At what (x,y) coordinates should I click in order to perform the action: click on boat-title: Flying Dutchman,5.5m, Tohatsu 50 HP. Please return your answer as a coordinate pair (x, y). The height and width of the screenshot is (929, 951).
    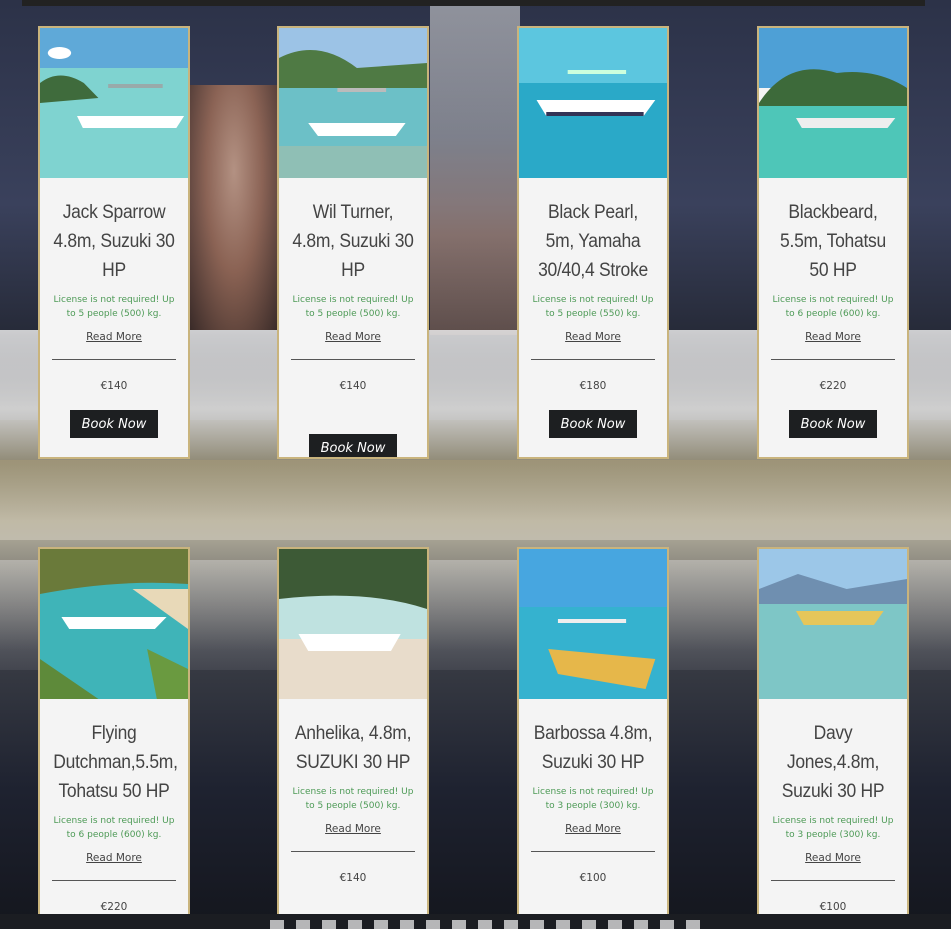
    Looking at the image, I should click on (115, 762).